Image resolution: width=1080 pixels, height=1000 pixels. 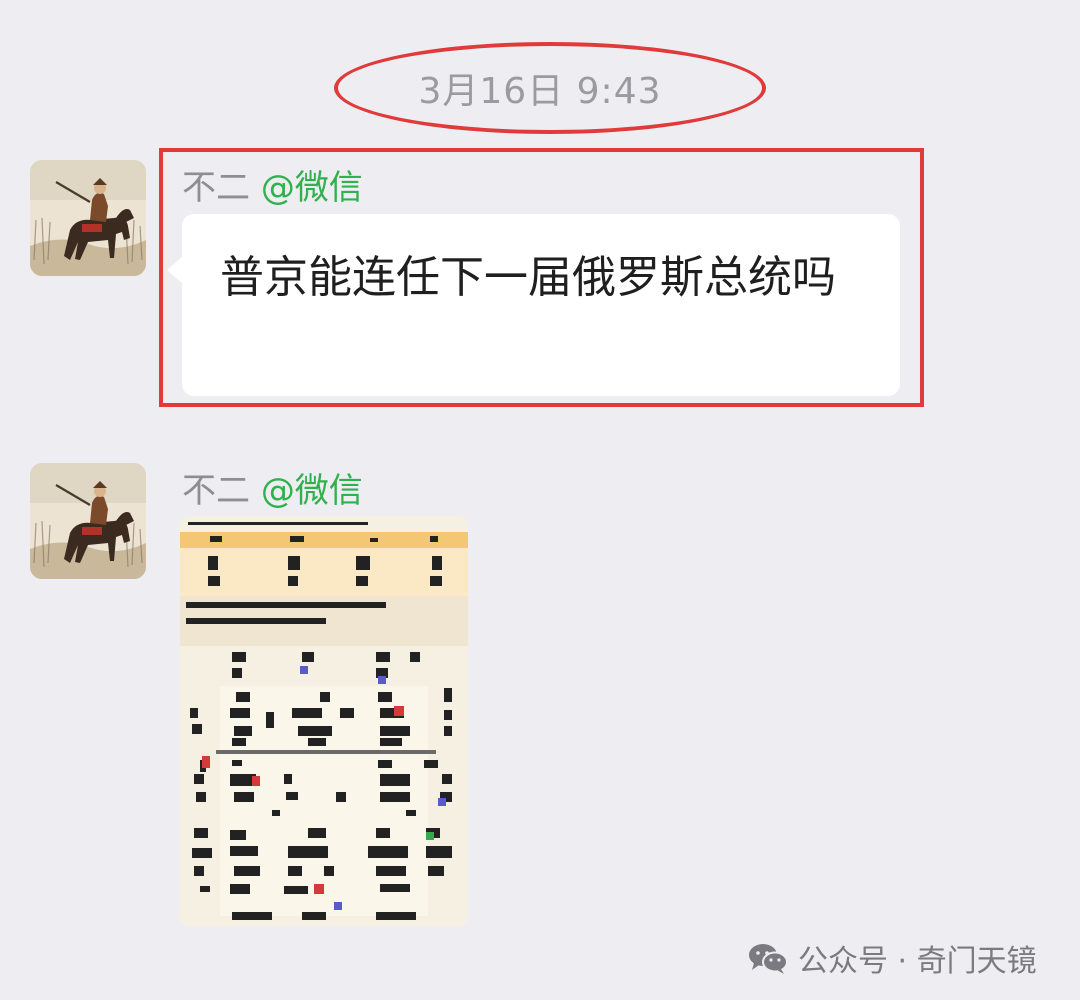 What do you see at coordinates (312, 491) in the screenshot?
I see `sender-handle: @微信` at bounding box center [312, 491].